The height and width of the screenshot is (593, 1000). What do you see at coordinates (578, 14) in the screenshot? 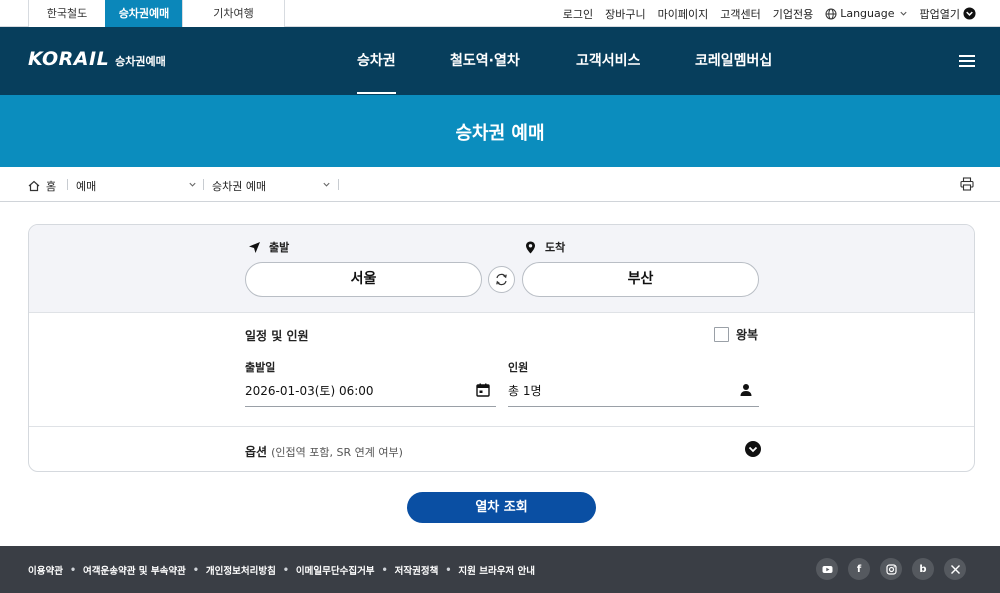
I see `login-link: 로그인` at bounding box center [578, 14].